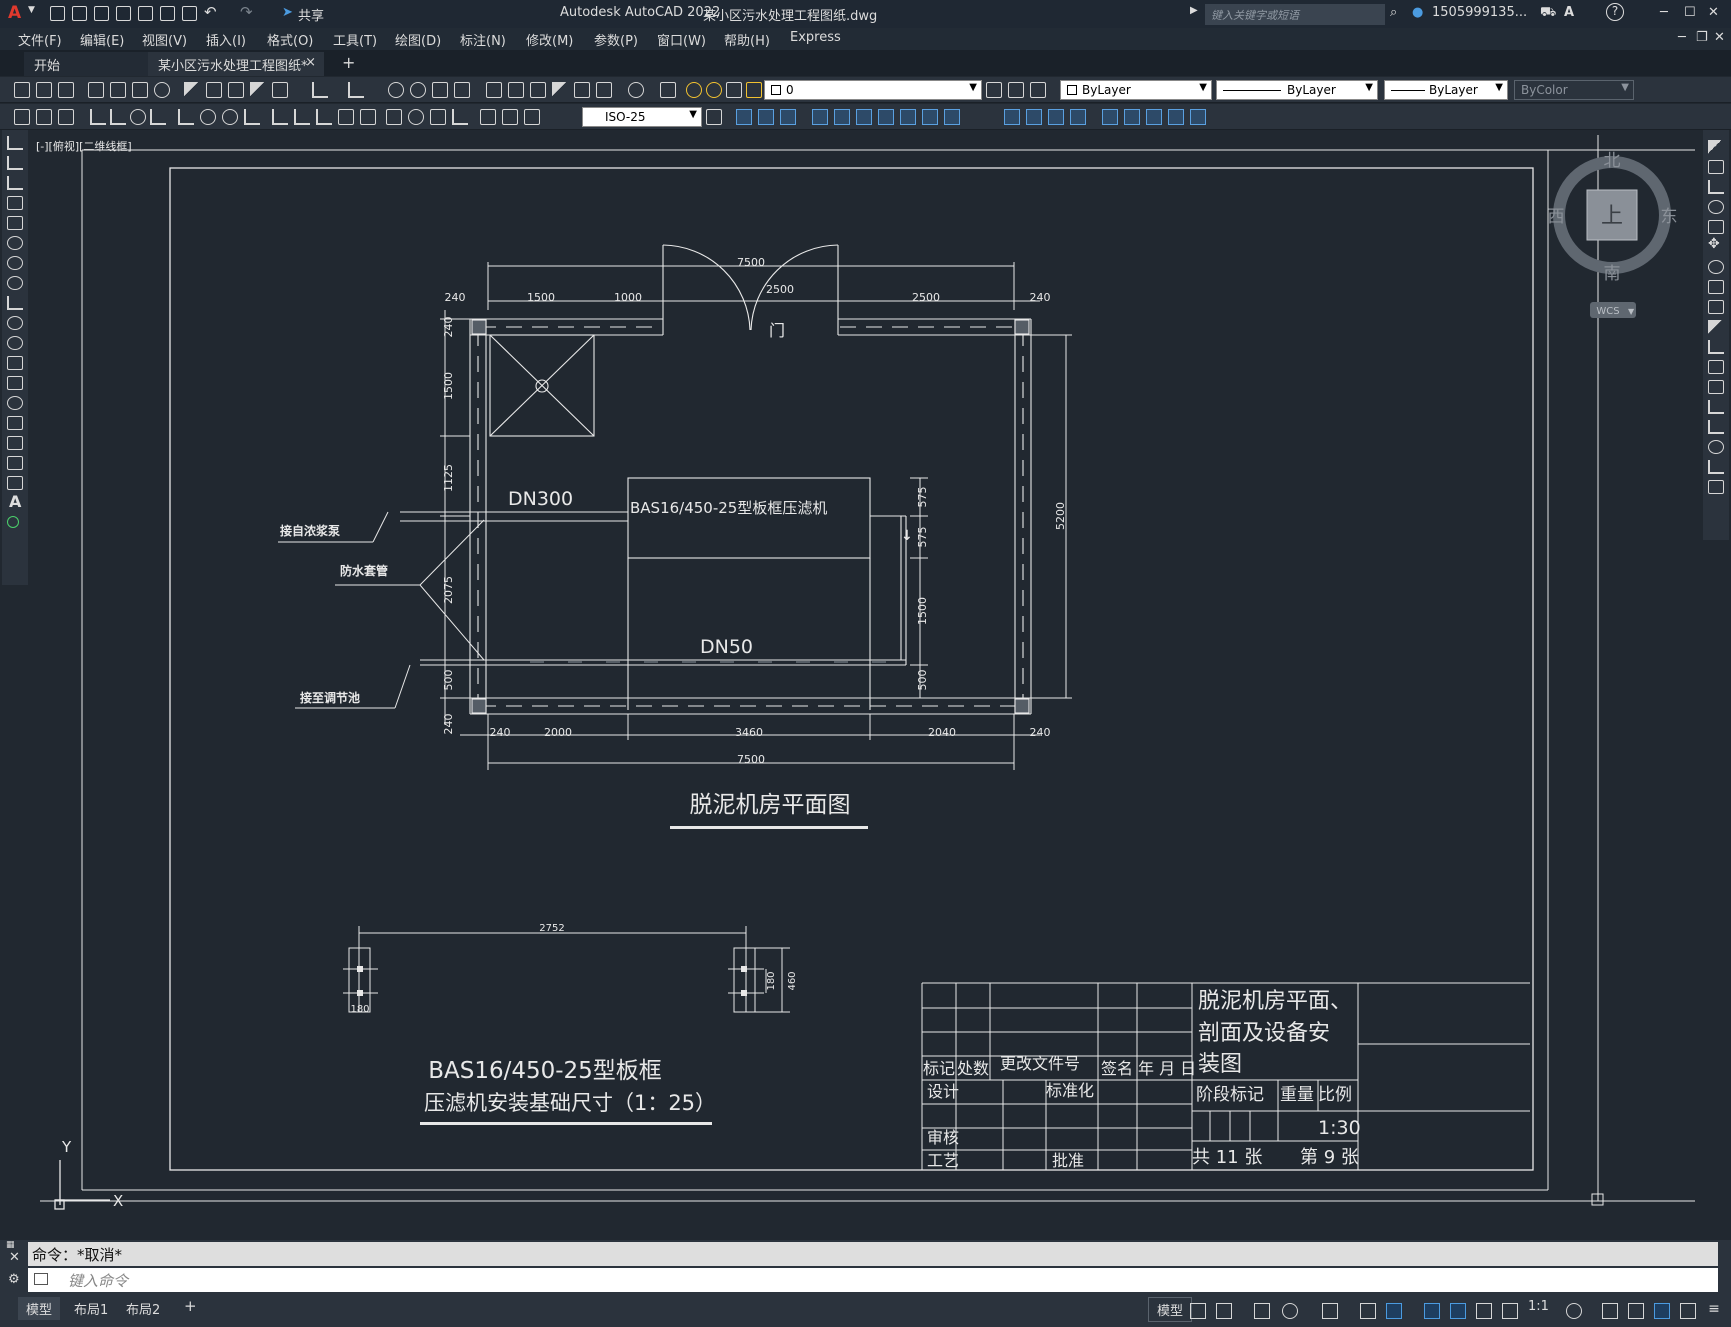  What do you see at coordinates (123, 13) in the screenshot?
I see `save-as-icon` at bounding box center [123, 13].